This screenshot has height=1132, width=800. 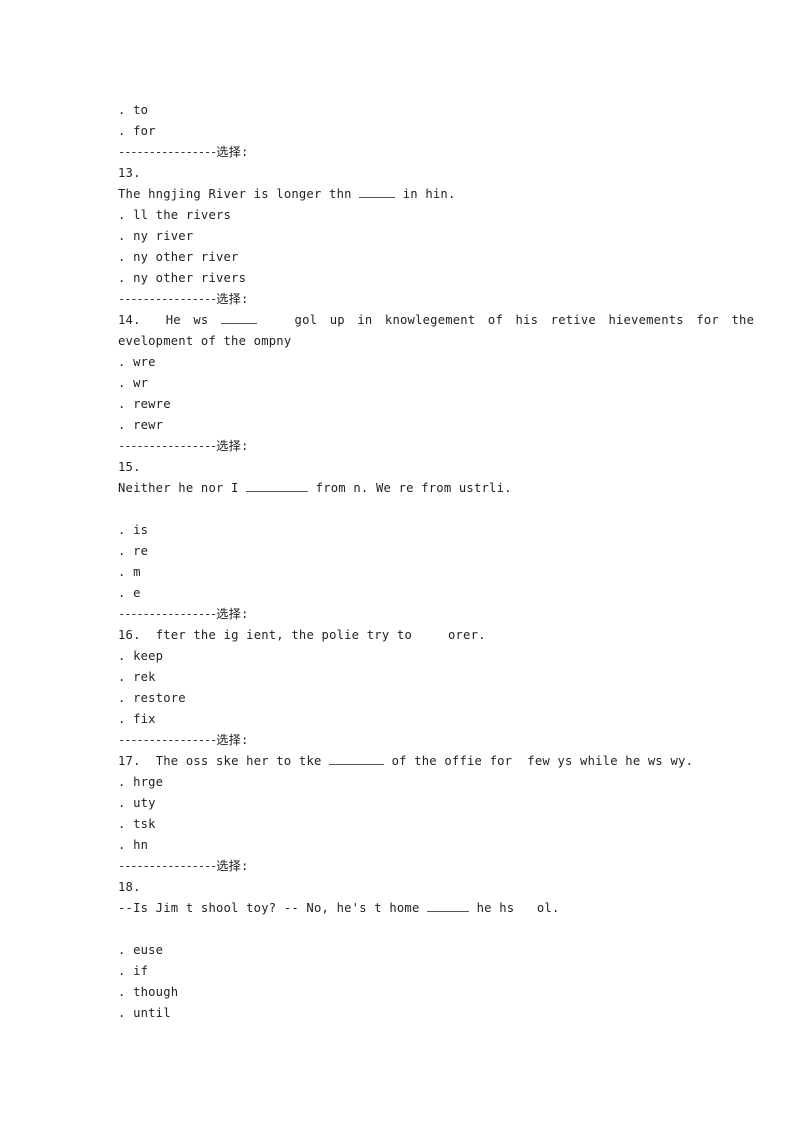 I want to click on option: . ny river, so click(x=156, y=236).